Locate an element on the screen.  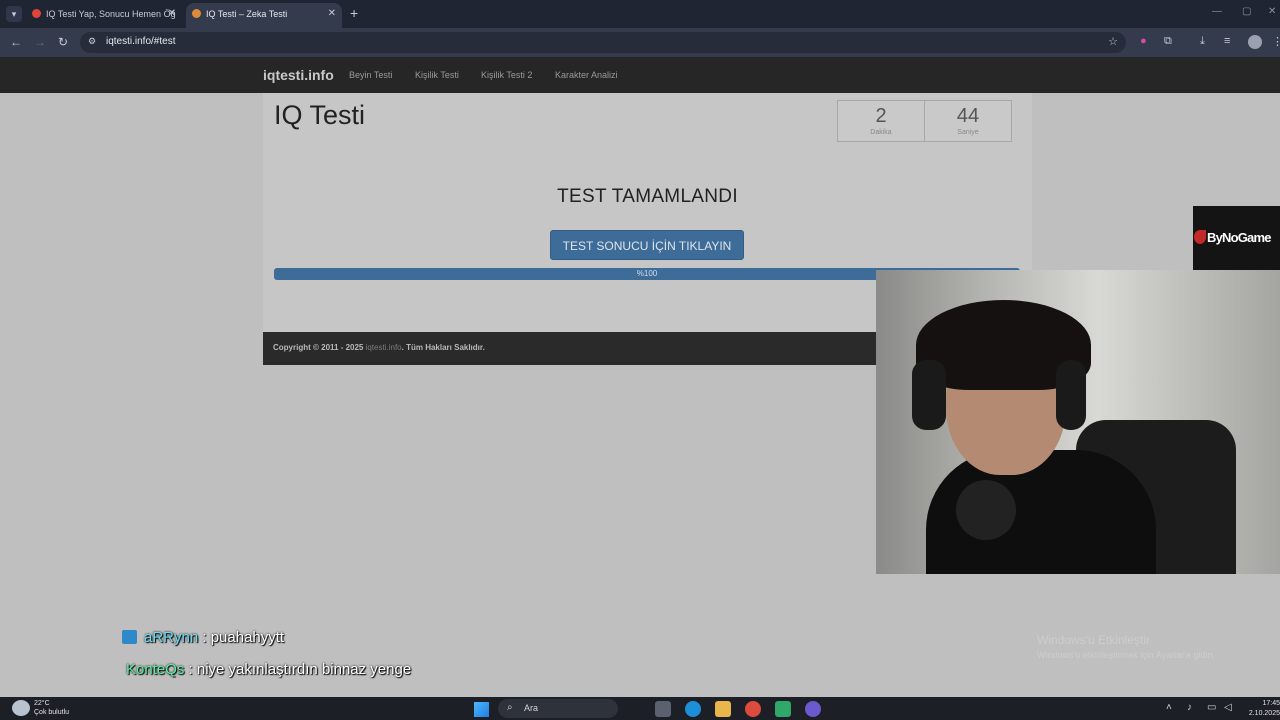
minutes-label: Dakika is located at coordinates (881, 132).